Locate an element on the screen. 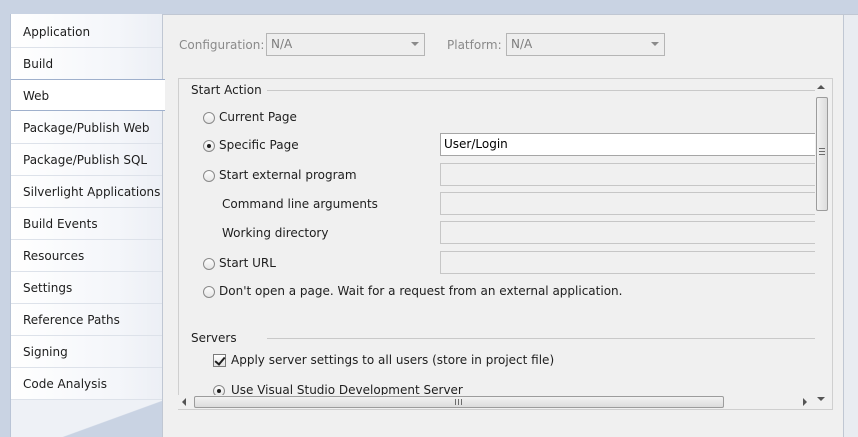 The width and height of the screenshot is (858, 437). specific-page-input: User/Login is located at coordinates (630, 144).